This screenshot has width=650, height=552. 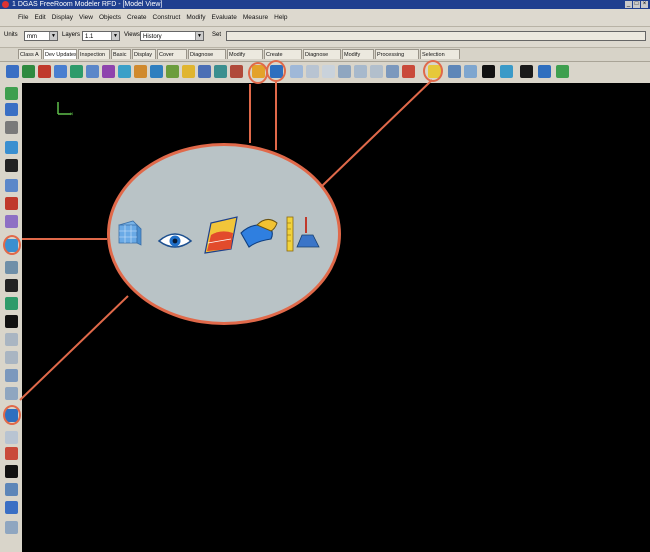 I want to click on arc-tool-icon, so click(x=344, y=71).